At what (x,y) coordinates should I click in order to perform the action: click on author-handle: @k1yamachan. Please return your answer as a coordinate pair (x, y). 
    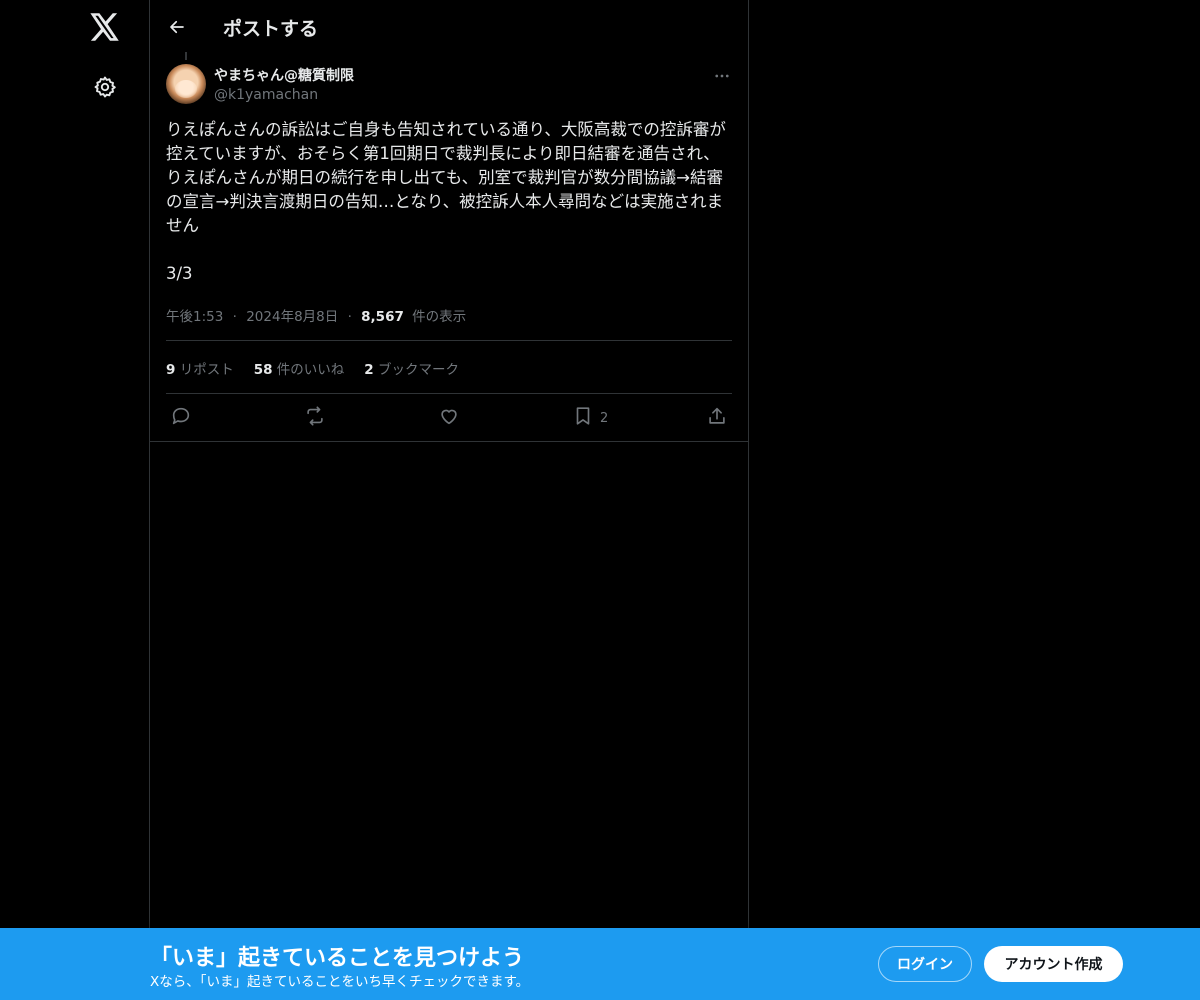
    Looking at the image, I should click on (266, 95).